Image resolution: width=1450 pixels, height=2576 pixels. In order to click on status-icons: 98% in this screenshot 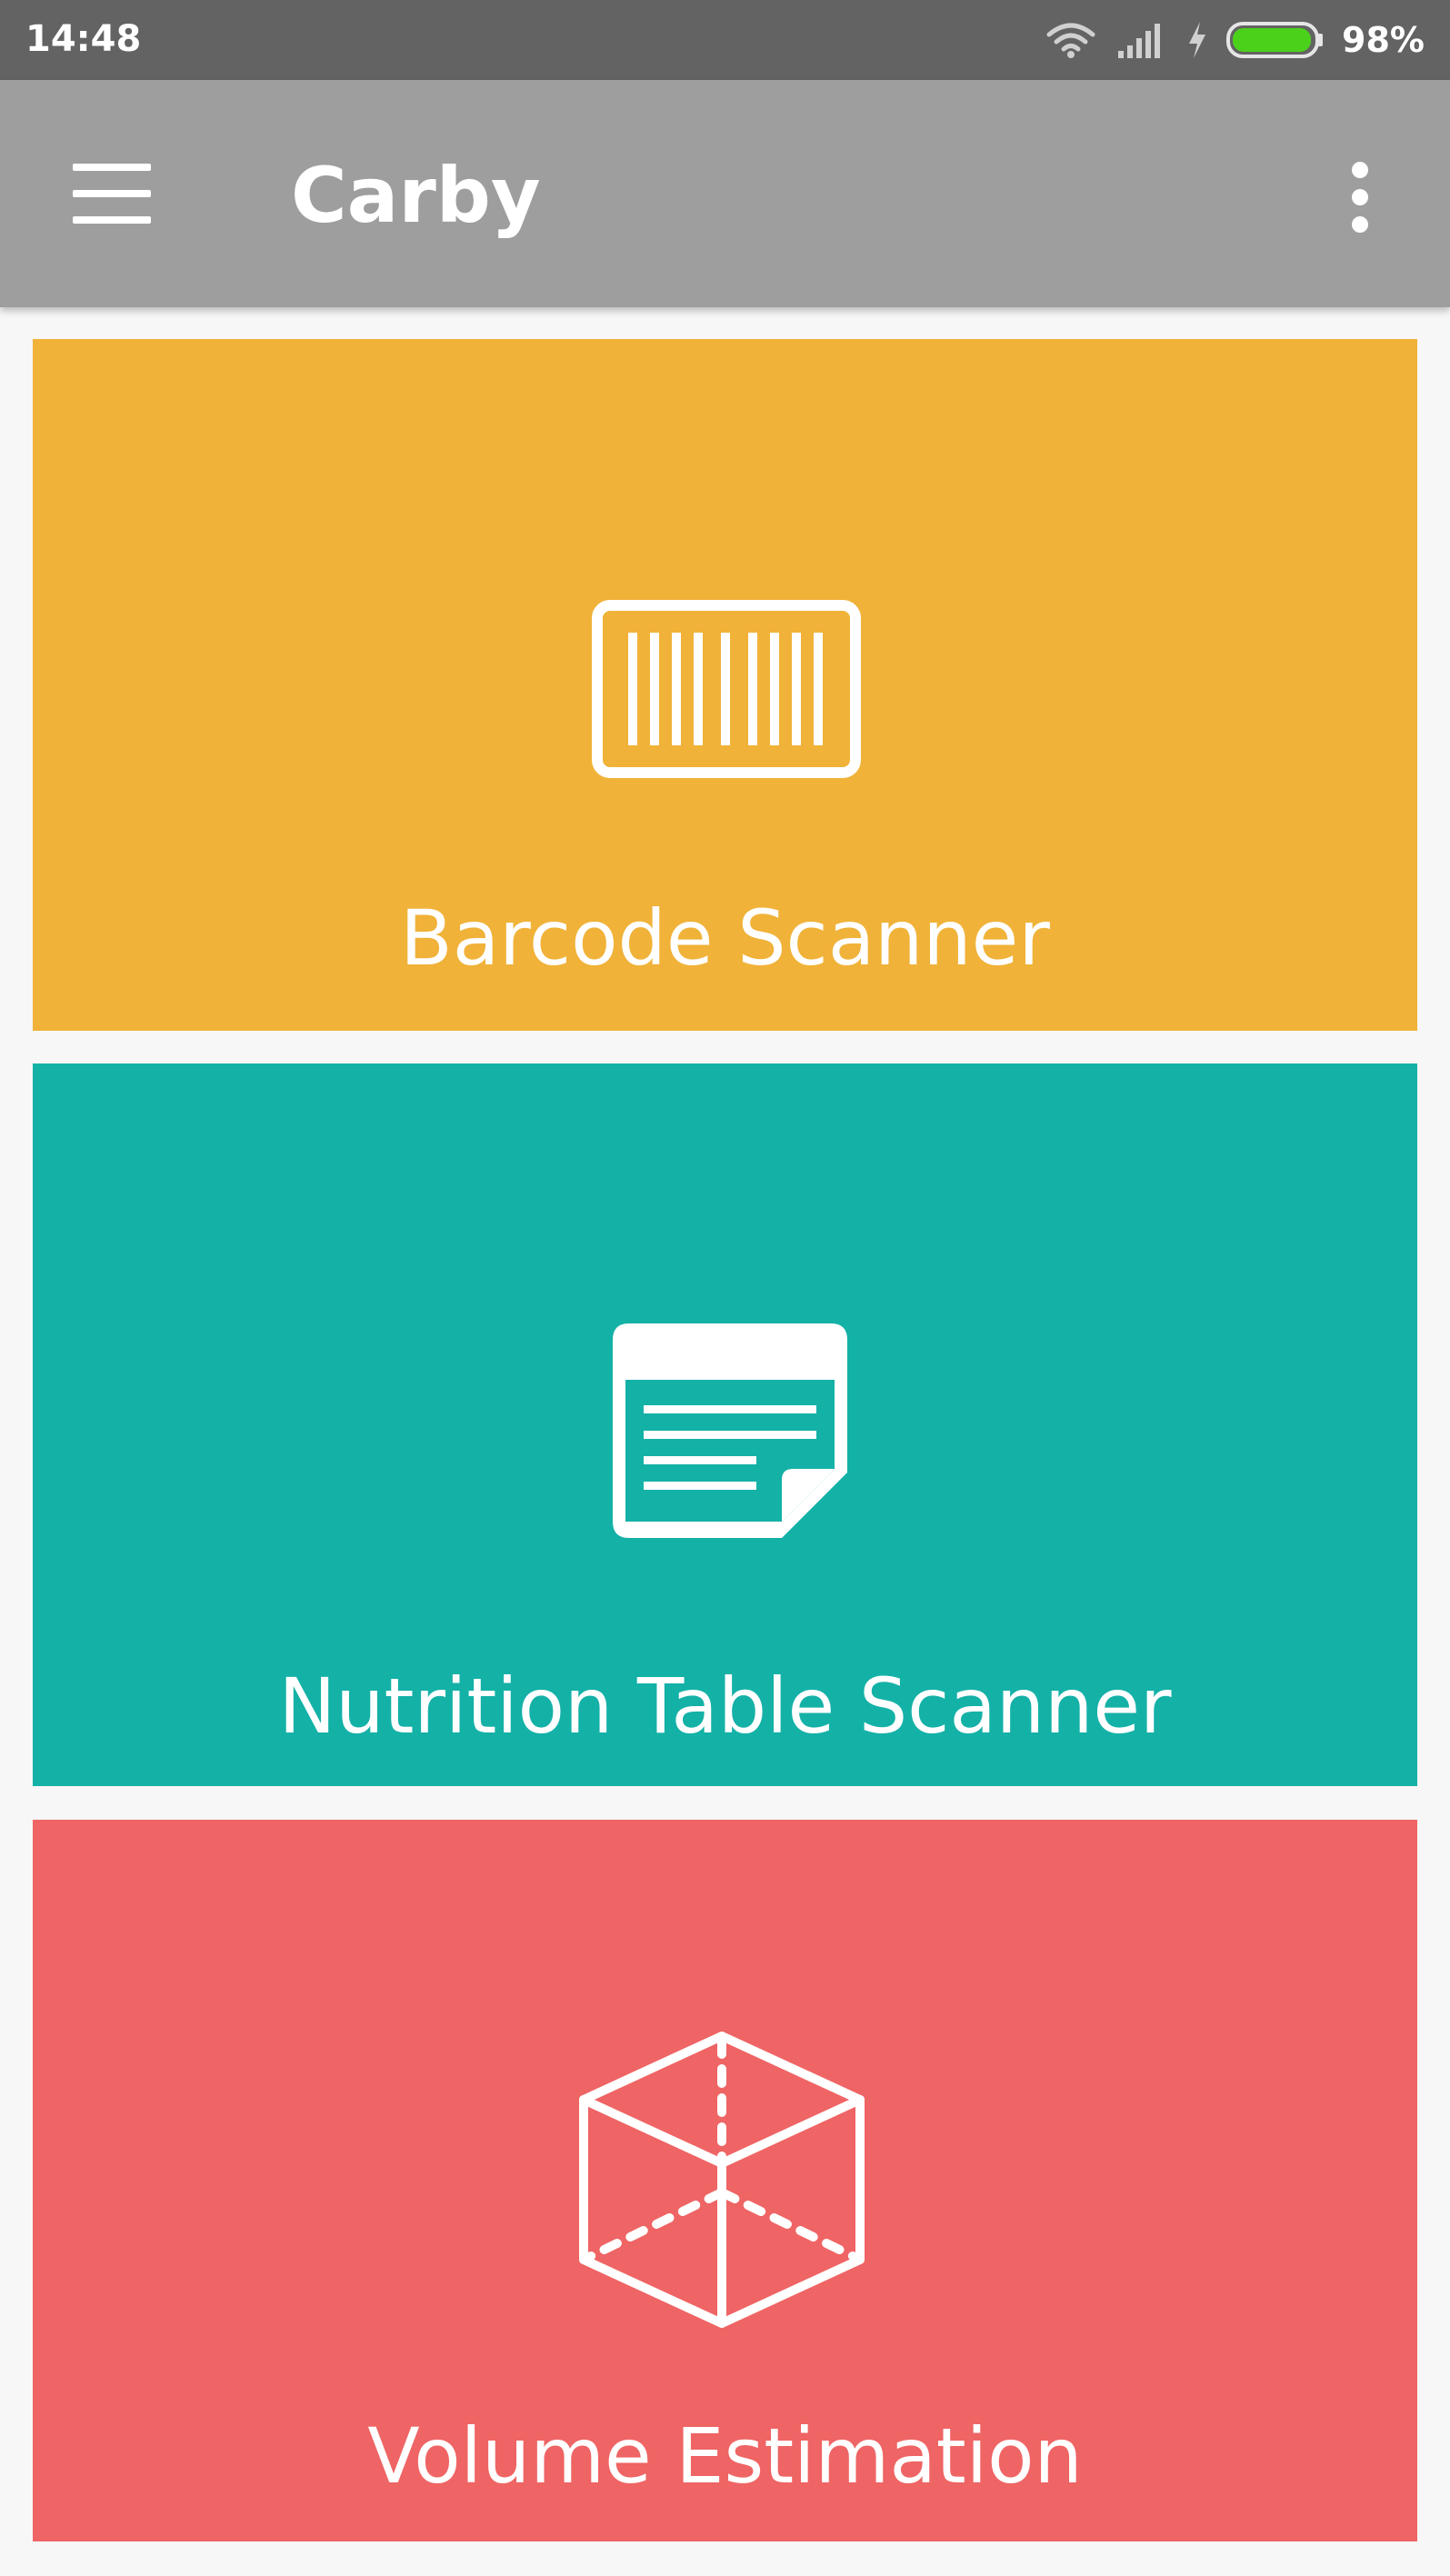, I will do `click(1234, 40)`.